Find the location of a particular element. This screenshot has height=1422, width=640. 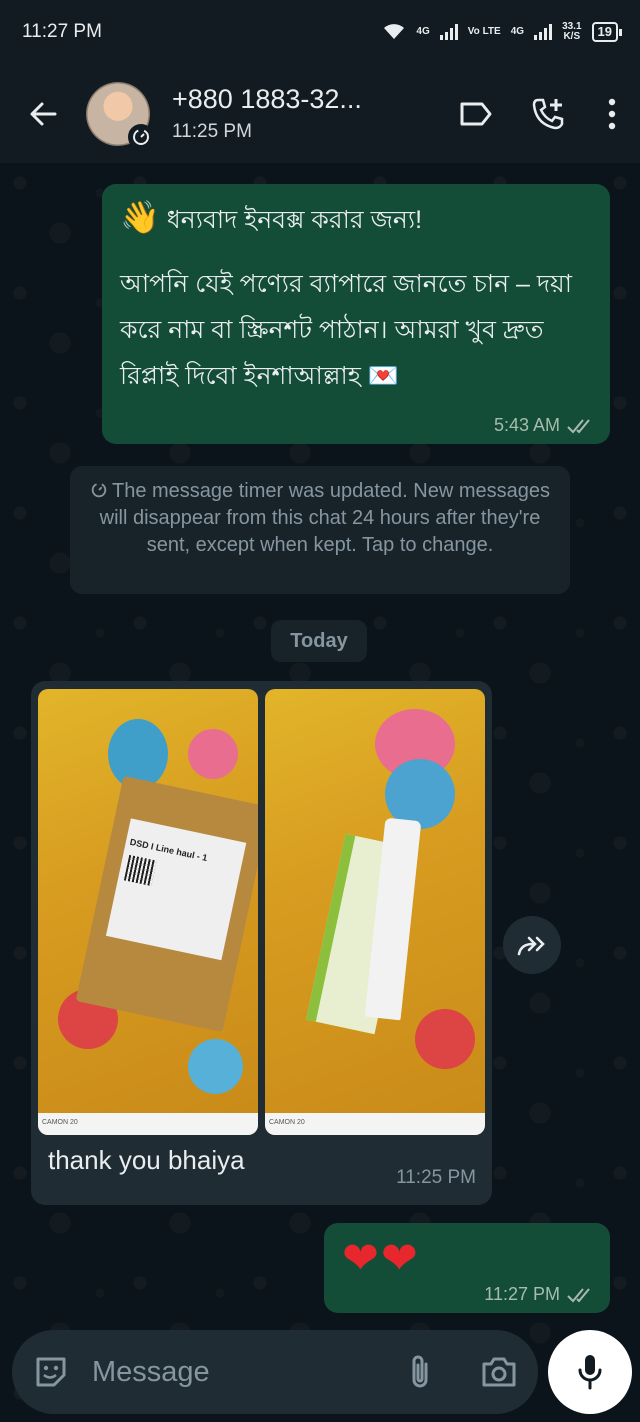

back-arrow-icon is located at coordinates (43, 113).